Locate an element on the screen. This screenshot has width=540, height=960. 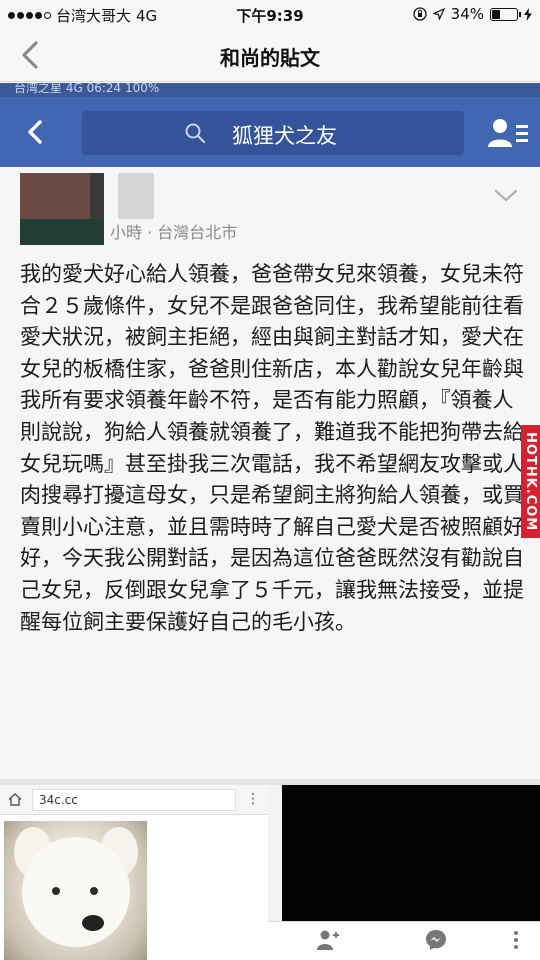
messenger-icon is located at coordinates (436, 940).